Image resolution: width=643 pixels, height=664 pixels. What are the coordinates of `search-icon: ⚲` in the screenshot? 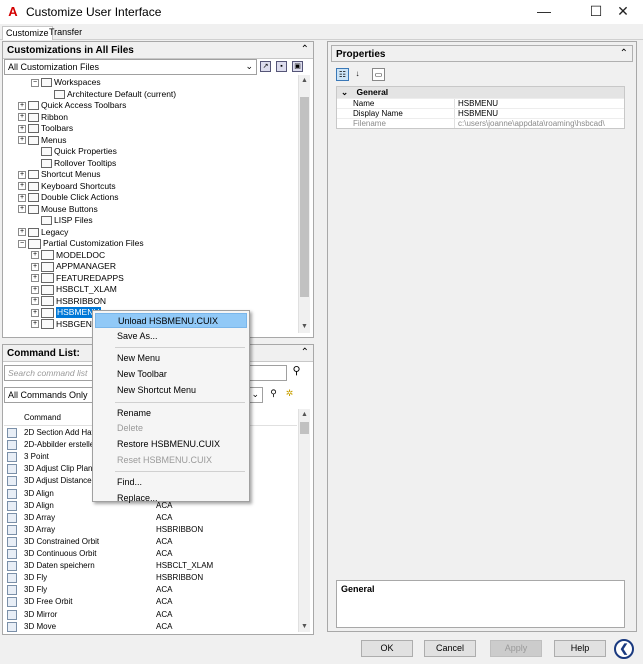 It's located at (296, 372).